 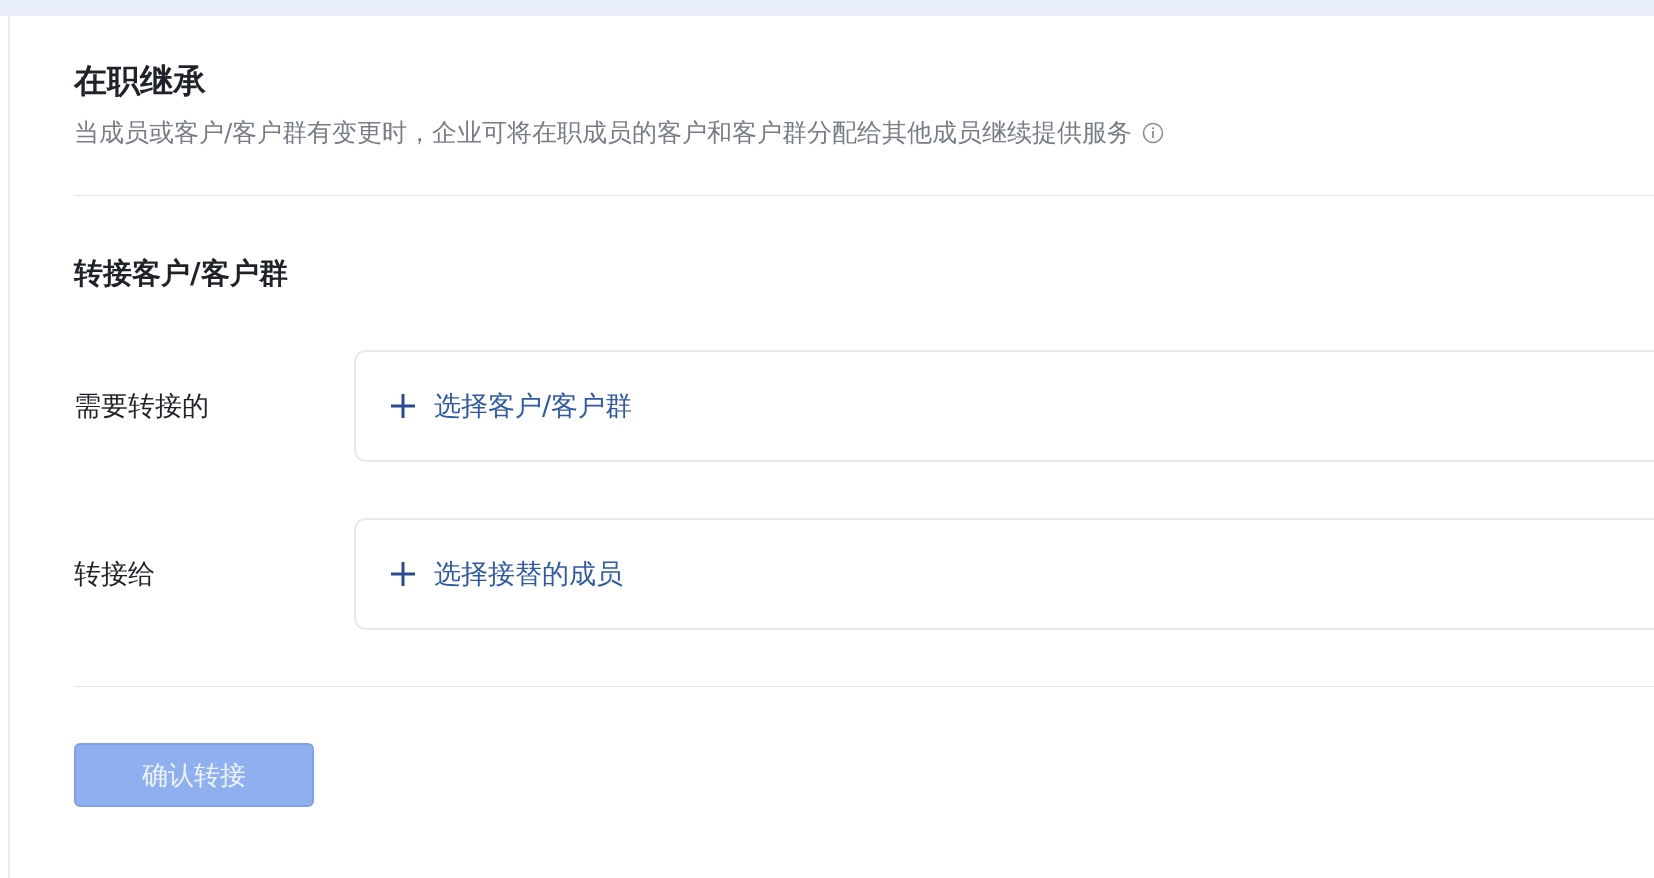 What do you see at coordinates (603, 133) in the screenshot?
I see `page-description: 当成员或客户/客户群有变更时，企业可将在职成员的客户和客户群分配给其他成员继续提供服务` at bounding box center [603, 133].